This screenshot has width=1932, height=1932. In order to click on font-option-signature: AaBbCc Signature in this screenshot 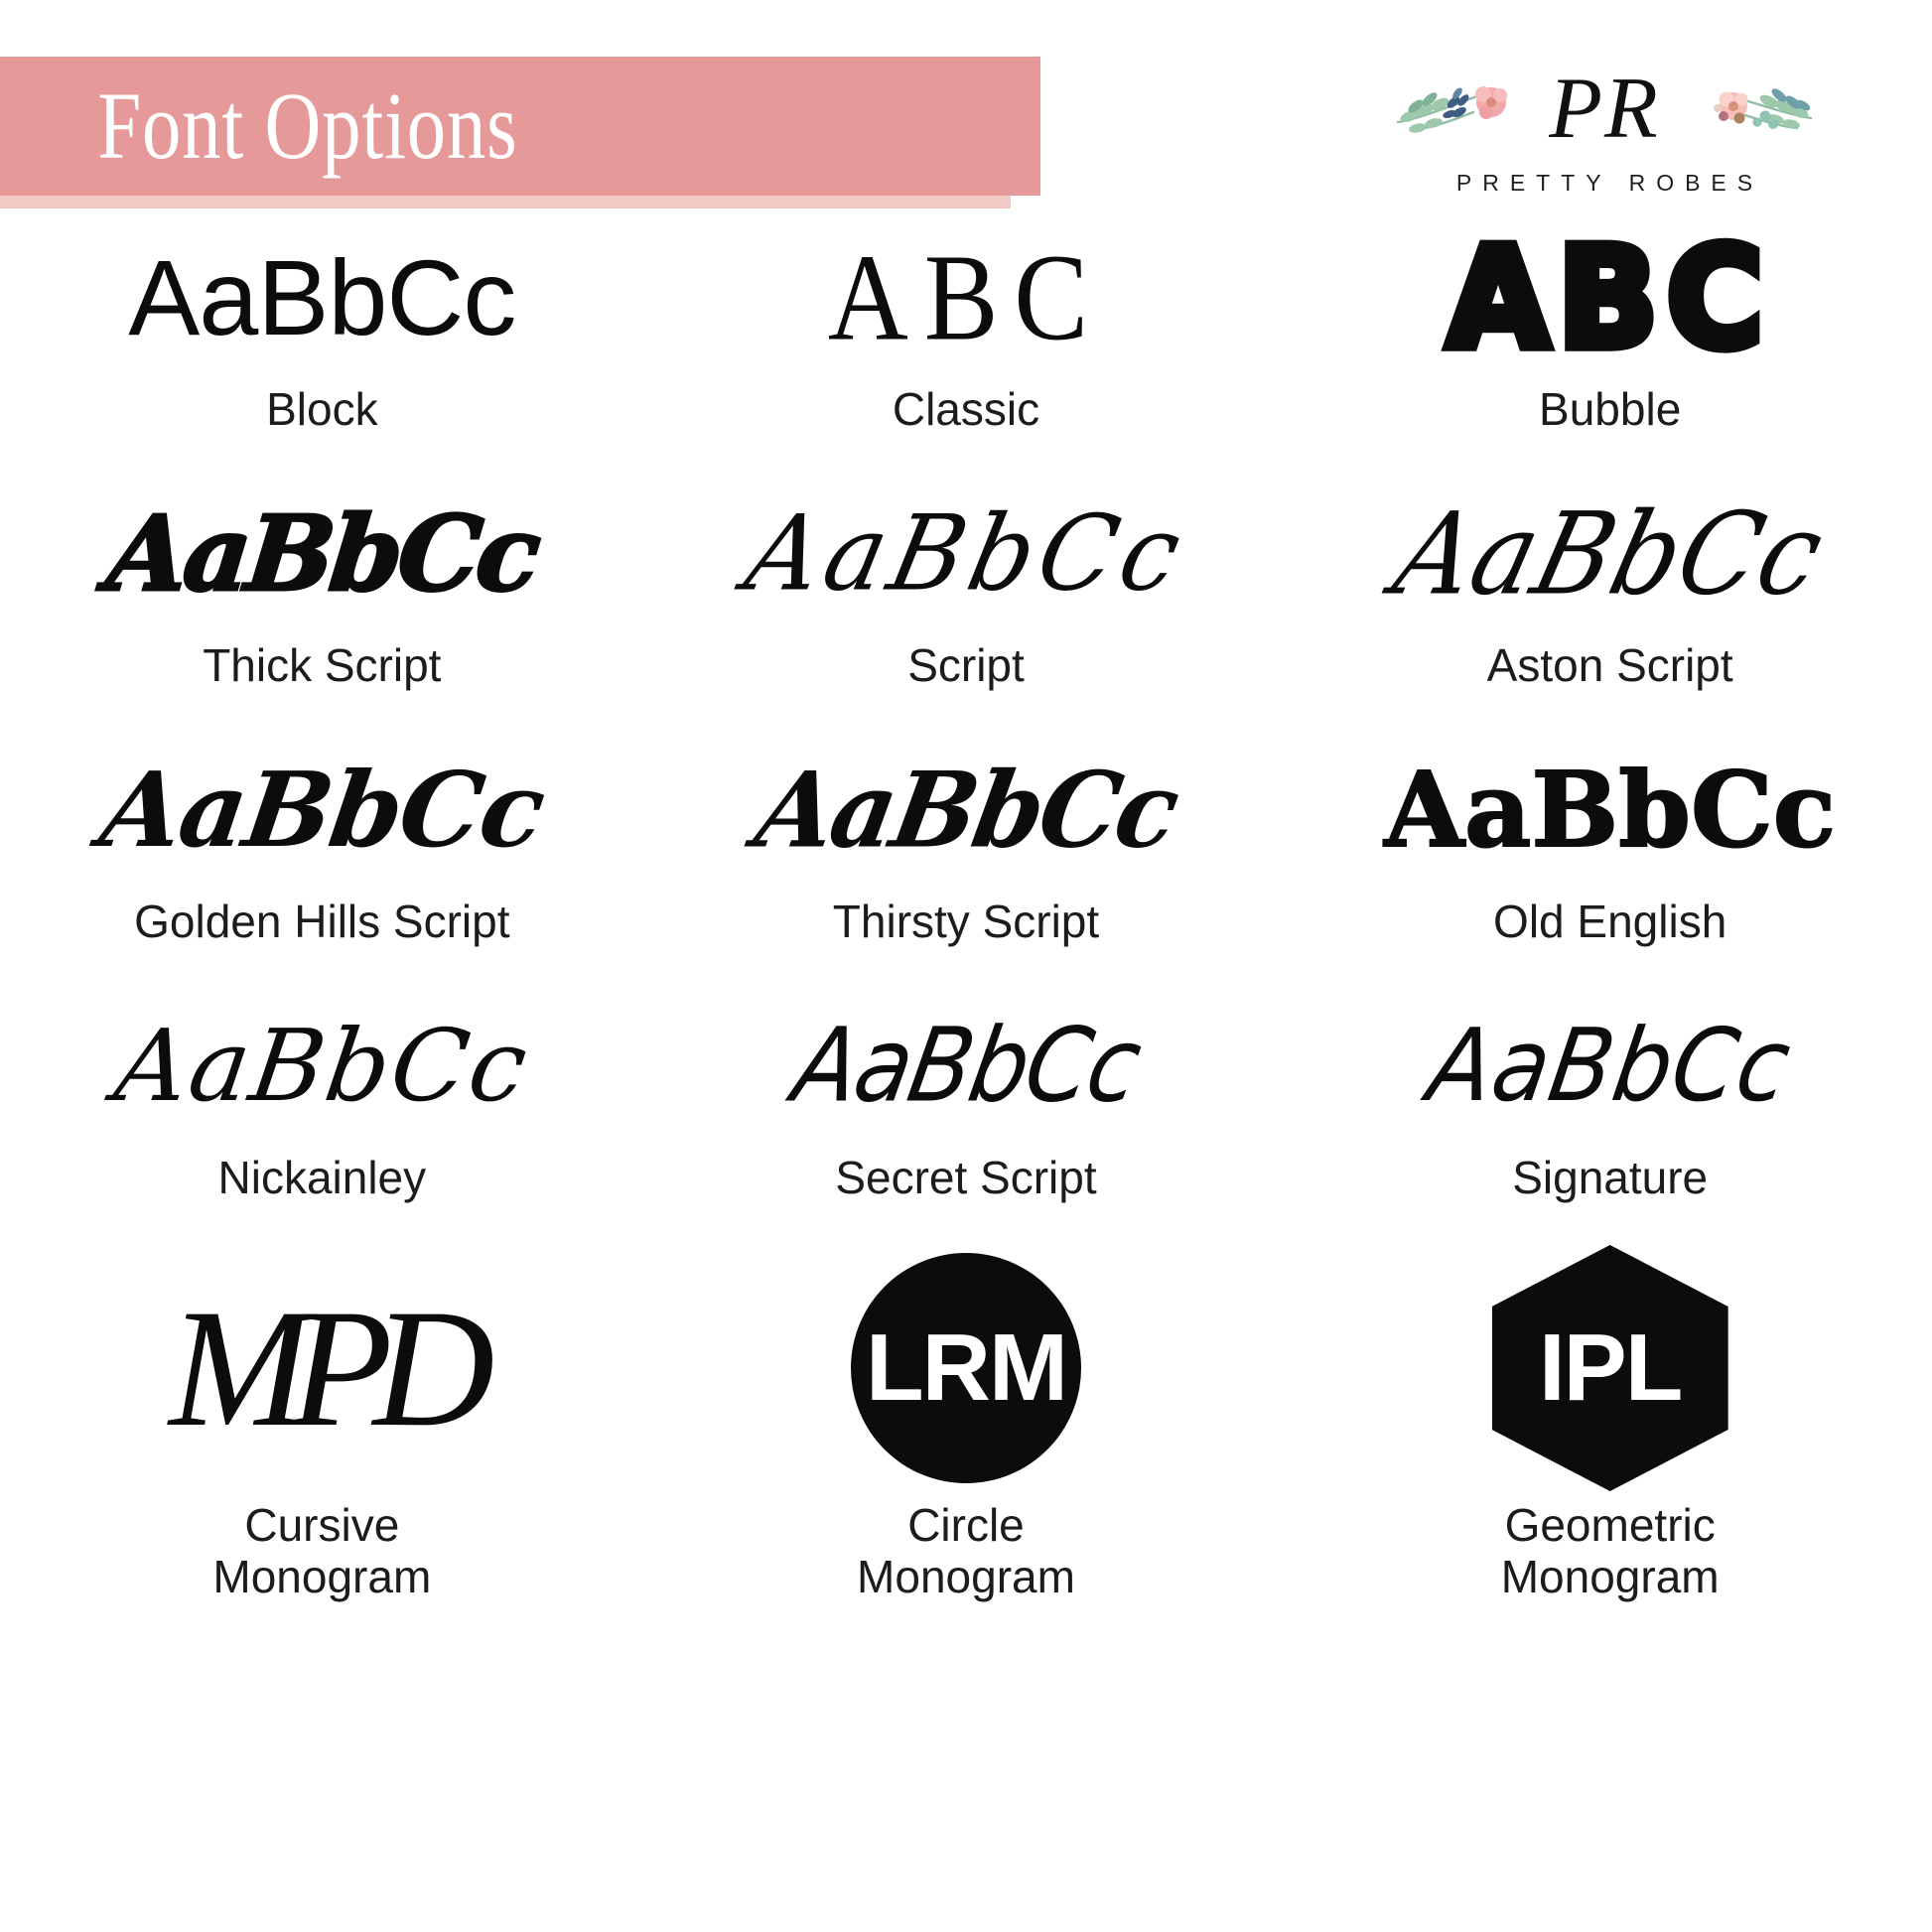, I will do `click(1610, 1110)`.